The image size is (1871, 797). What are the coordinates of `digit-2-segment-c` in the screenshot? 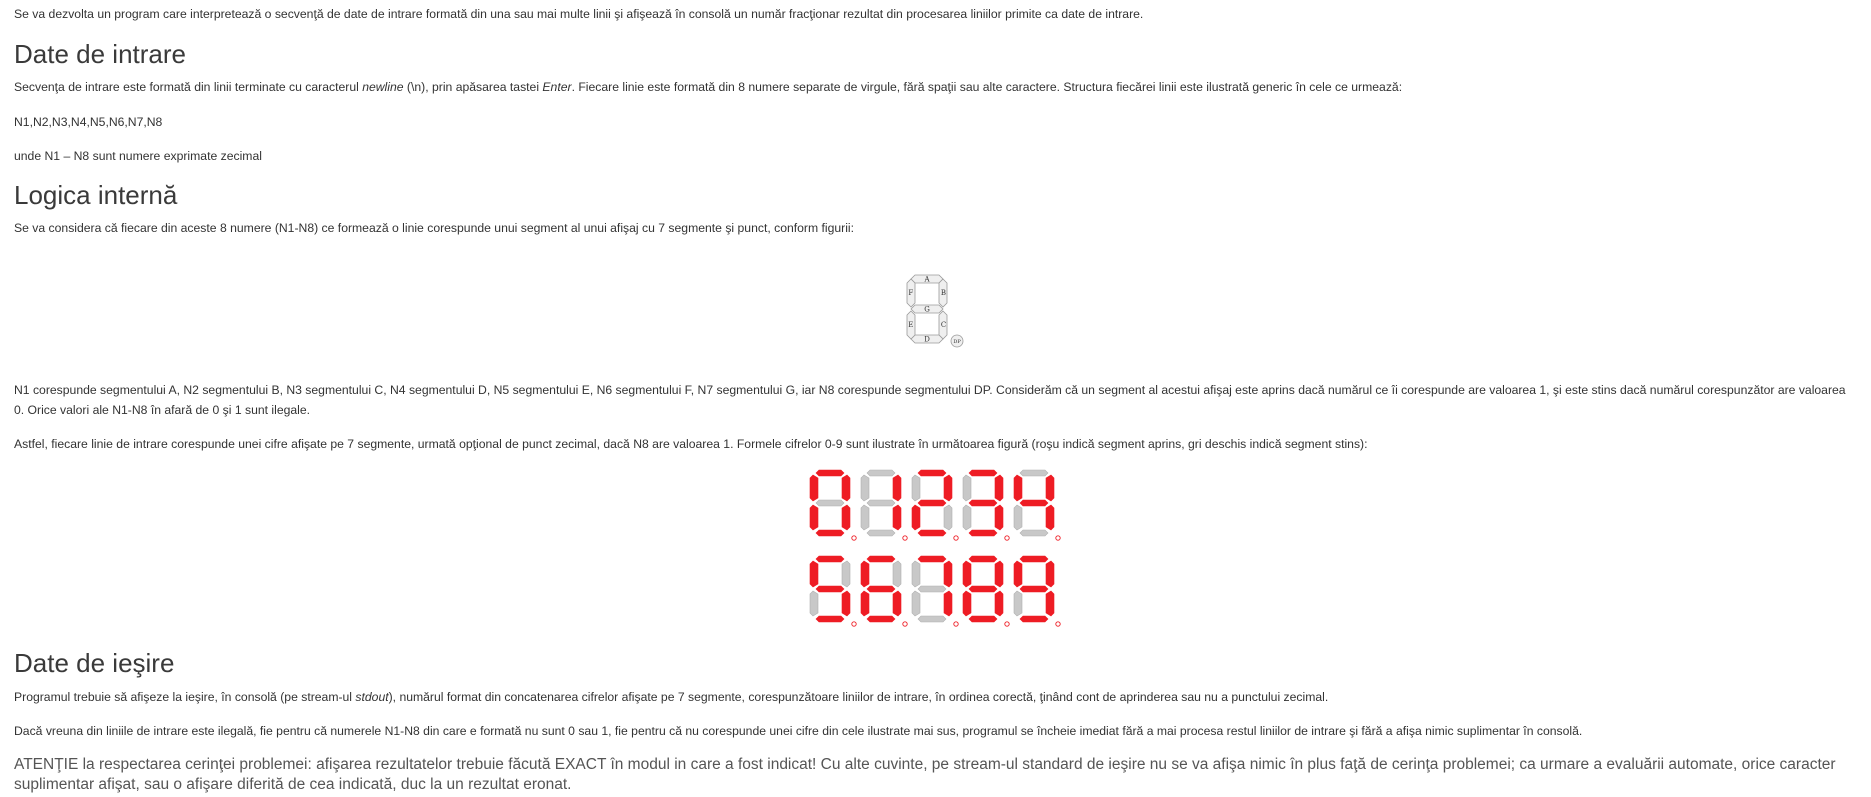 It's located at (948, 517).